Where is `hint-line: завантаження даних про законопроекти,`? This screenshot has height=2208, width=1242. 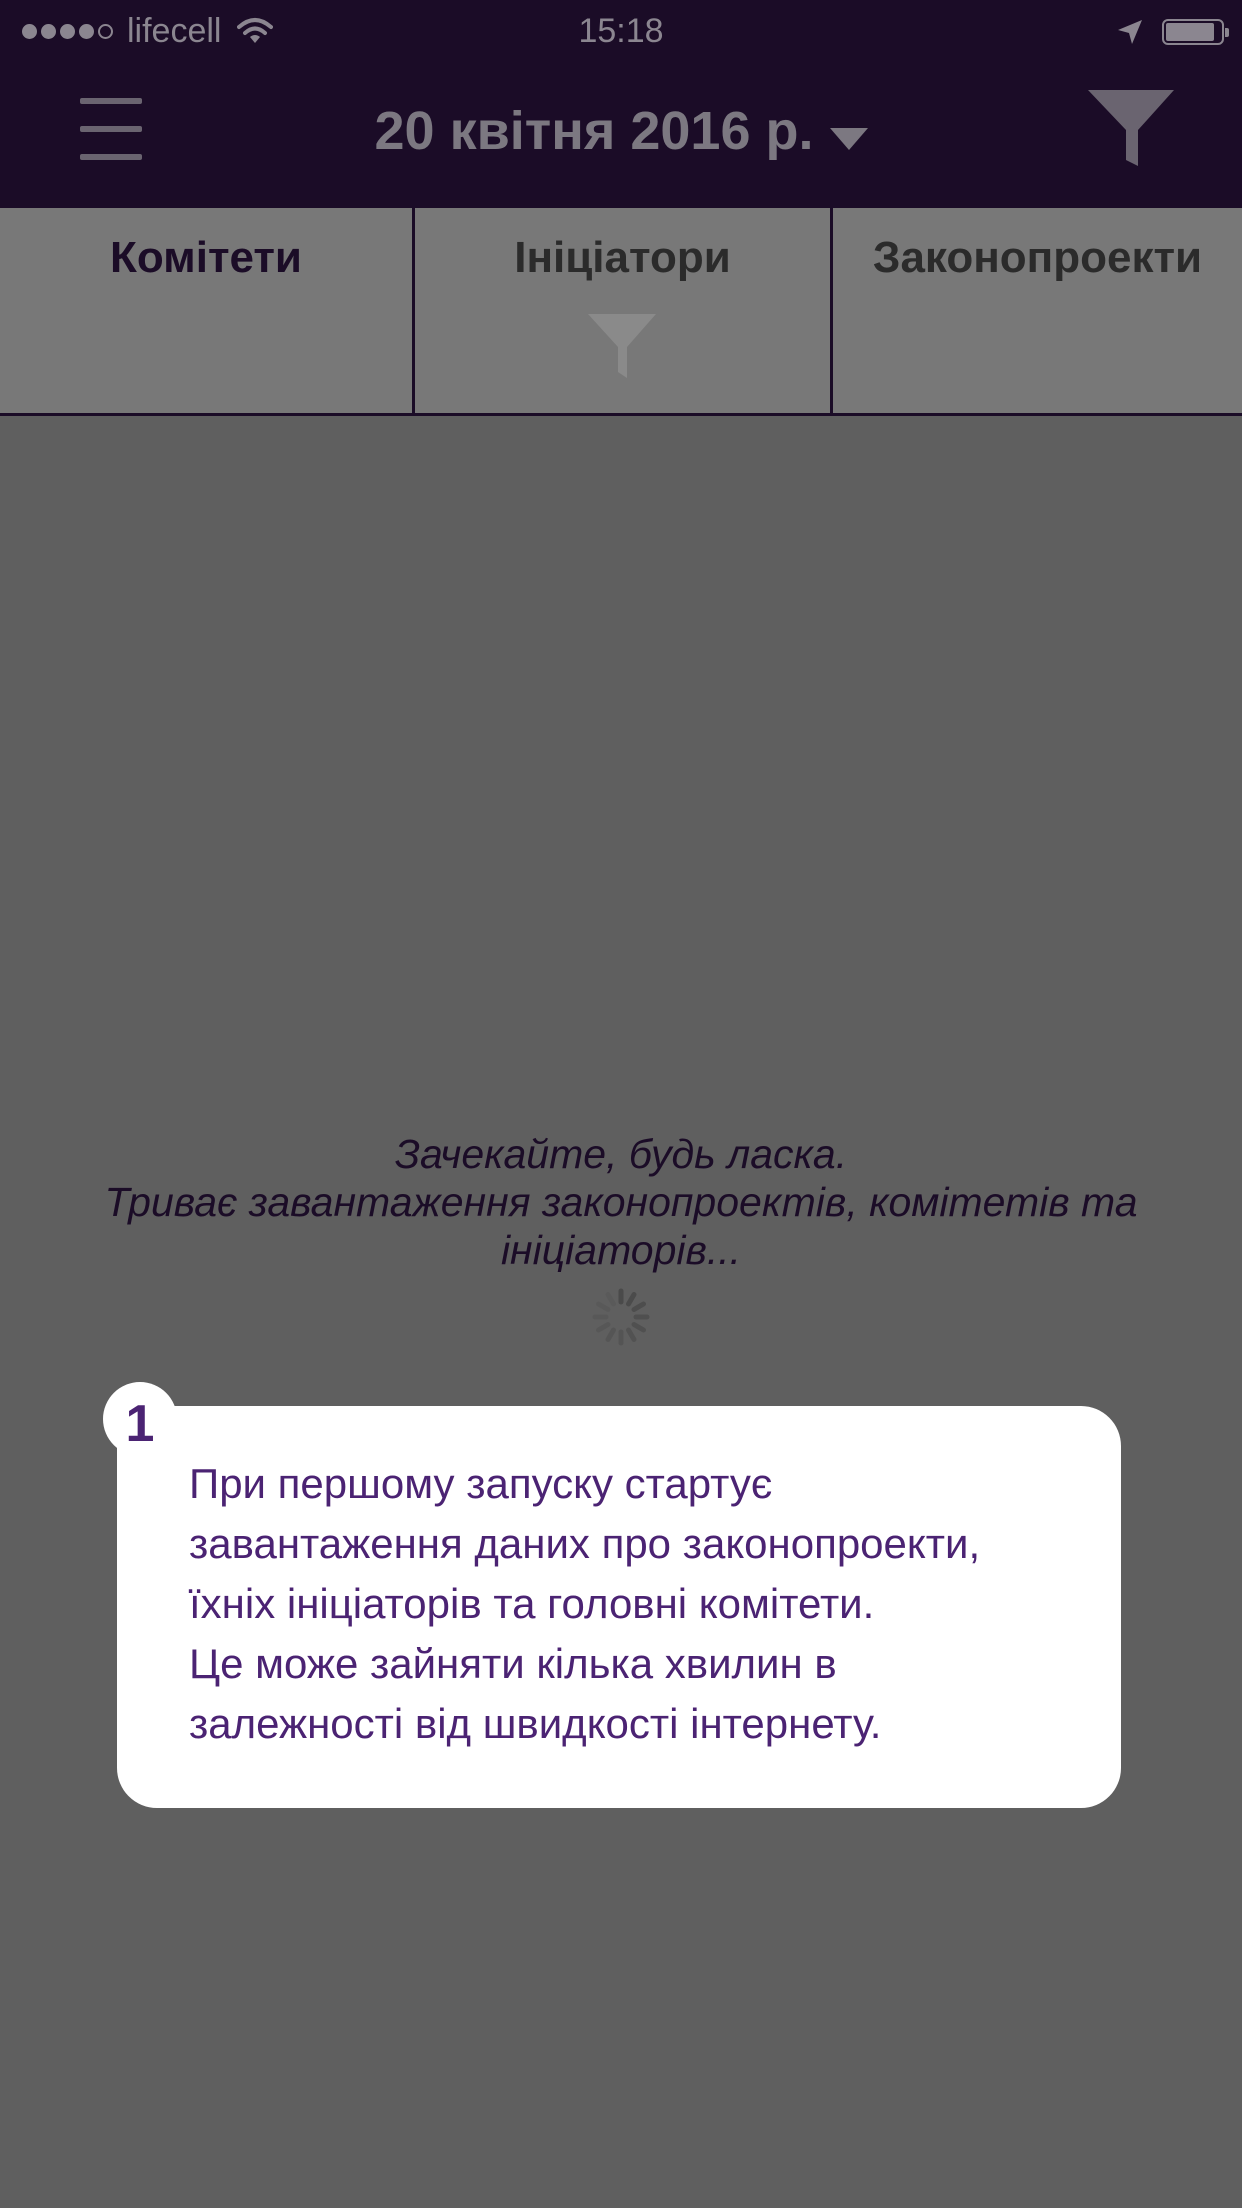
hint-line: завантаження даних про законопроекти, is located at coordinates (585, 1543).